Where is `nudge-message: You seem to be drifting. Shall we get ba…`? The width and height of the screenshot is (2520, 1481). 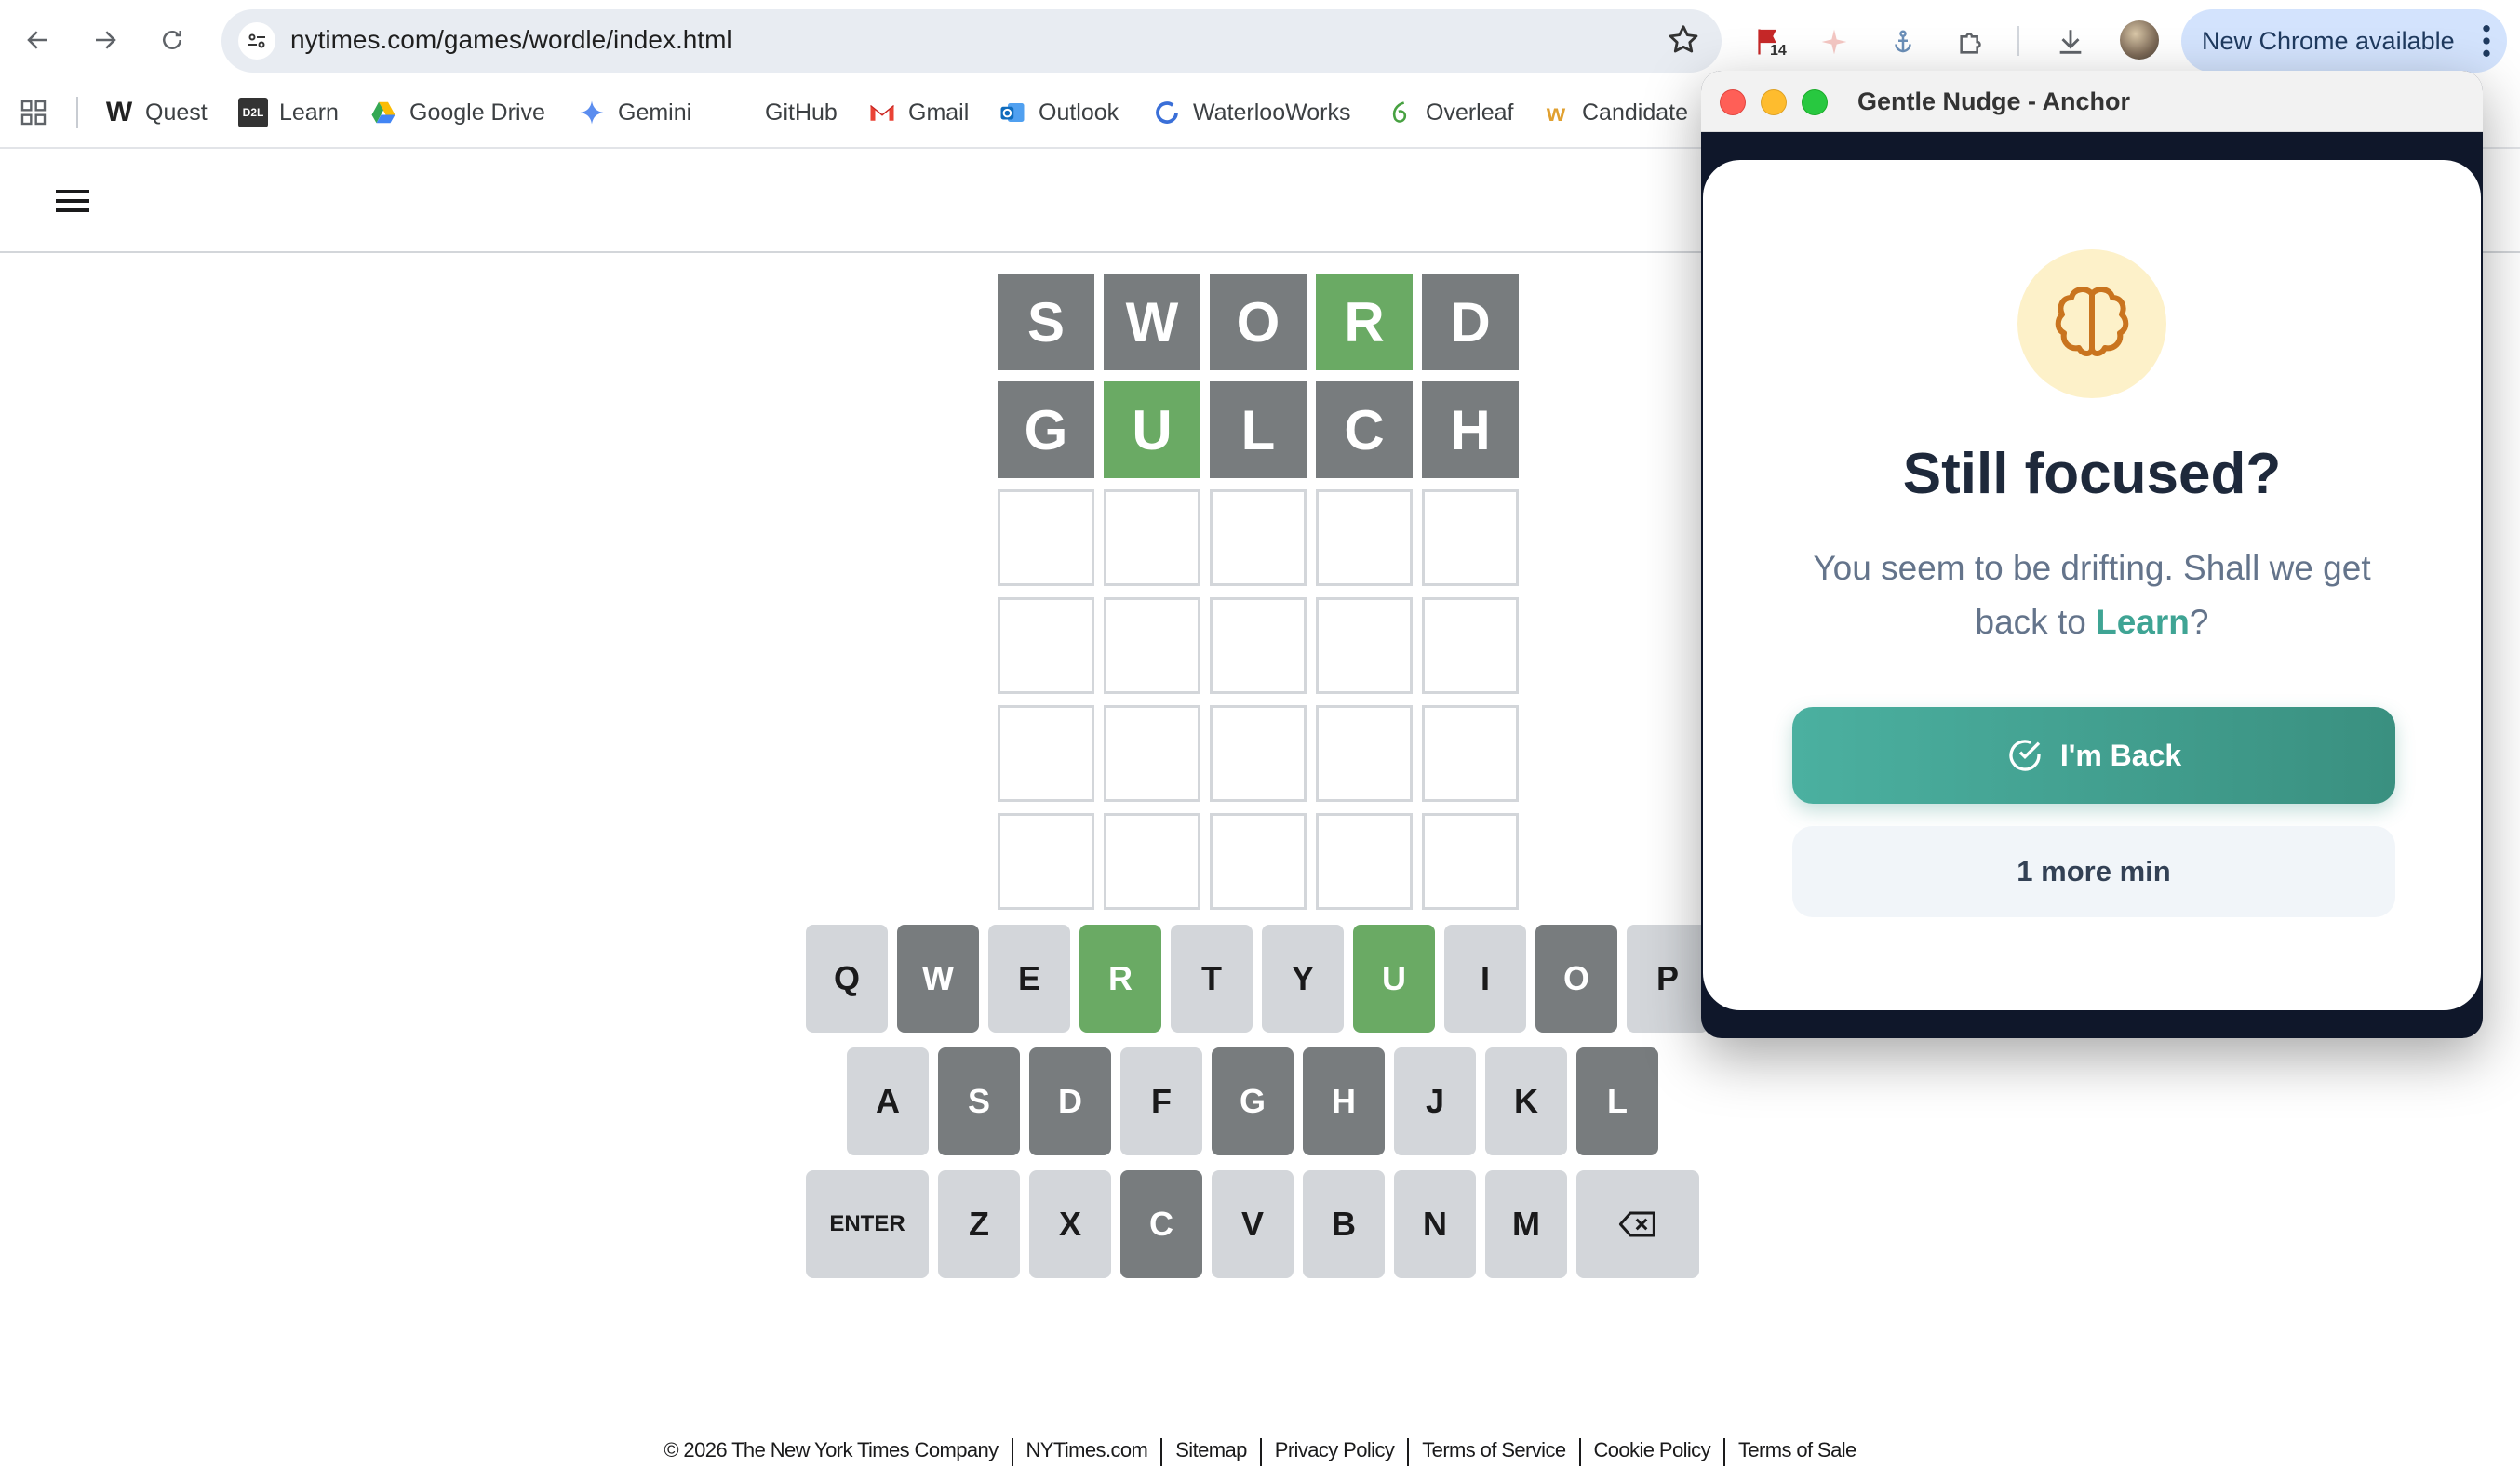
nudge-message: You seem to be drifting. Shall we get ba… is located at coordinates (2092, 595).